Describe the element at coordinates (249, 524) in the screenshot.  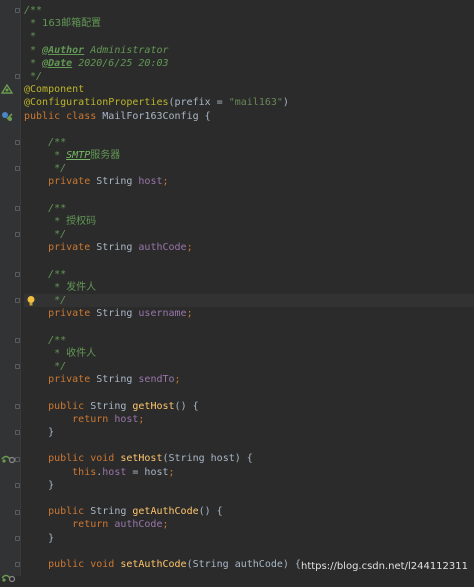
I see `code-line: return authCode;` at that location.